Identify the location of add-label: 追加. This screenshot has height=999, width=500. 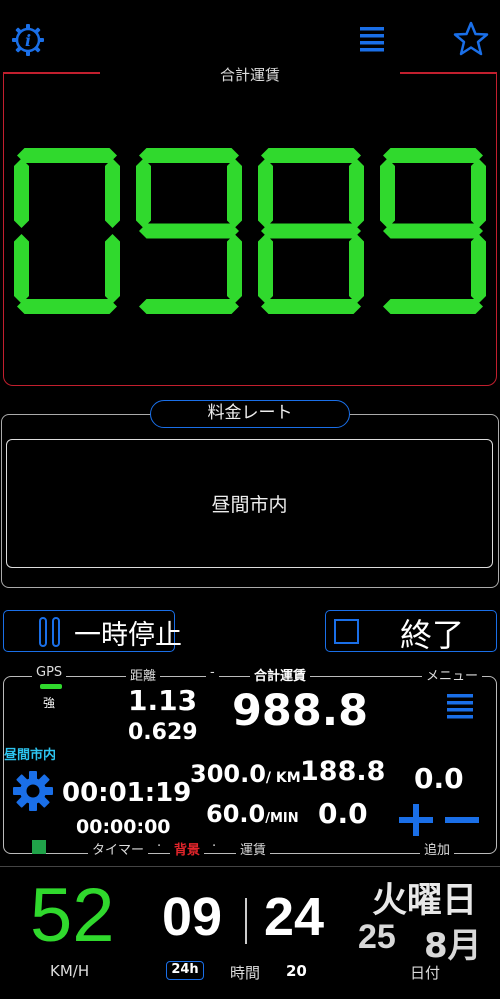
(437, 848).